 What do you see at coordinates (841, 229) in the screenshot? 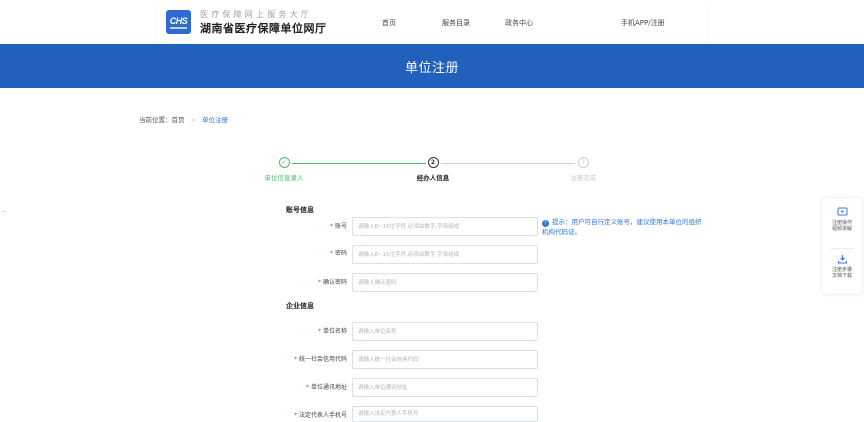
I see `side-item-line2: 视频讲解` at bounding box center [841, 229].